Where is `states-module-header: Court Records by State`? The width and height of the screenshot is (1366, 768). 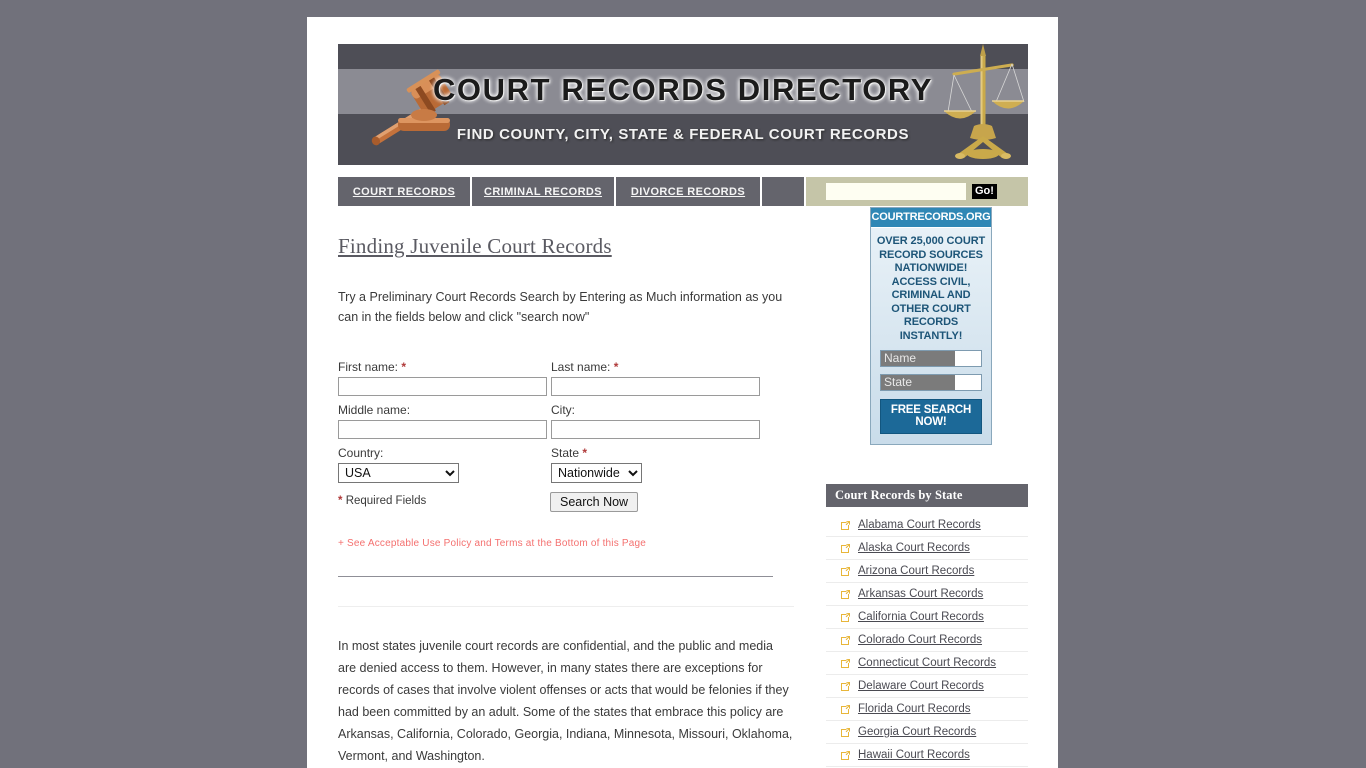 states-module-header: Court Records by State is located at coordinates (927, 495).